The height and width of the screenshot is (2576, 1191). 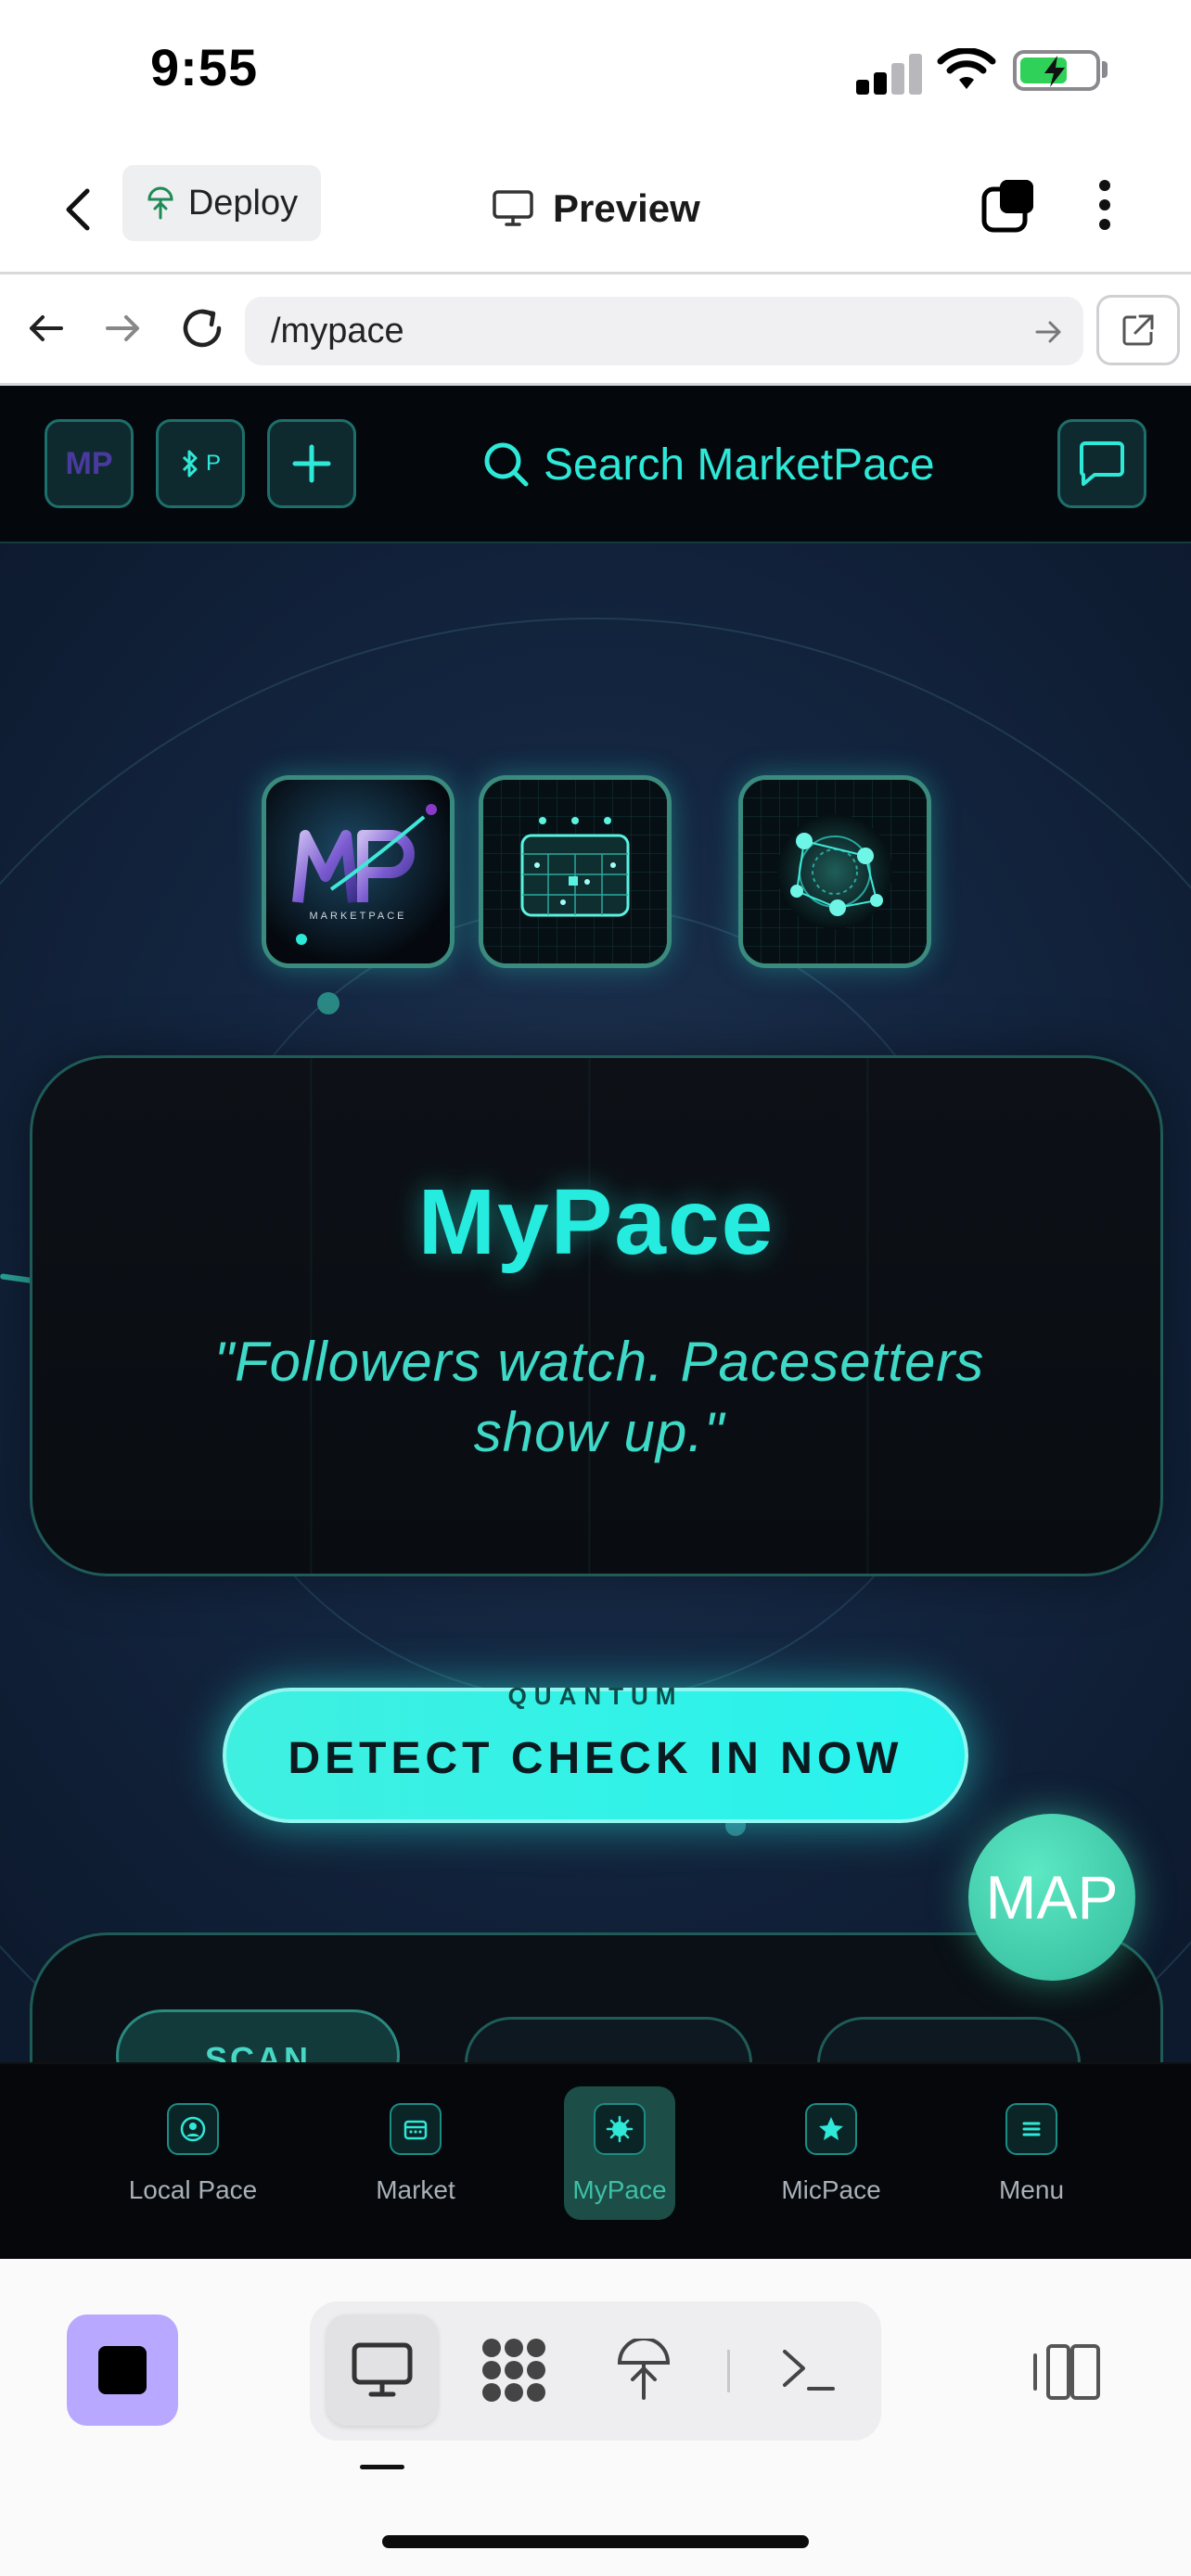 What do you see at coordinates (599, 1397) in the screenshot?
I see `hero-quote: "Followers watch. Pacesetters show up."` at bounding box center [599, 1397].